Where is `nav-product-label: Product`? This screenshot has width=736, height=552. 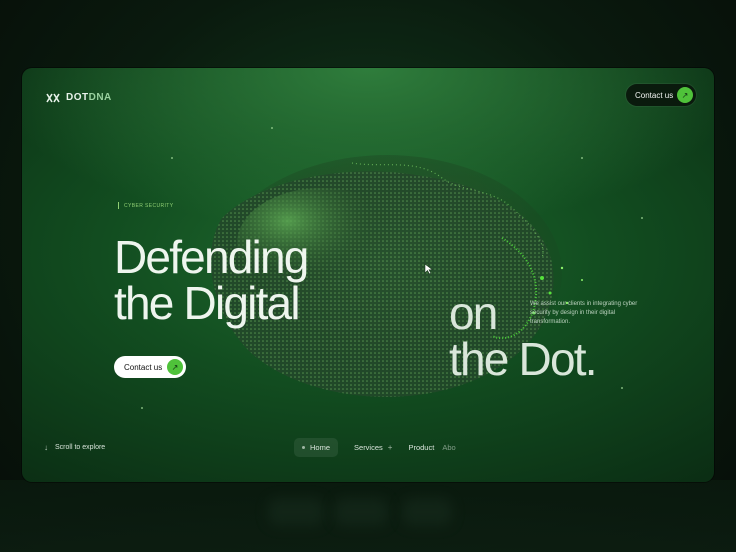
nav-product-label: Product is located at coordinates (421, 447).